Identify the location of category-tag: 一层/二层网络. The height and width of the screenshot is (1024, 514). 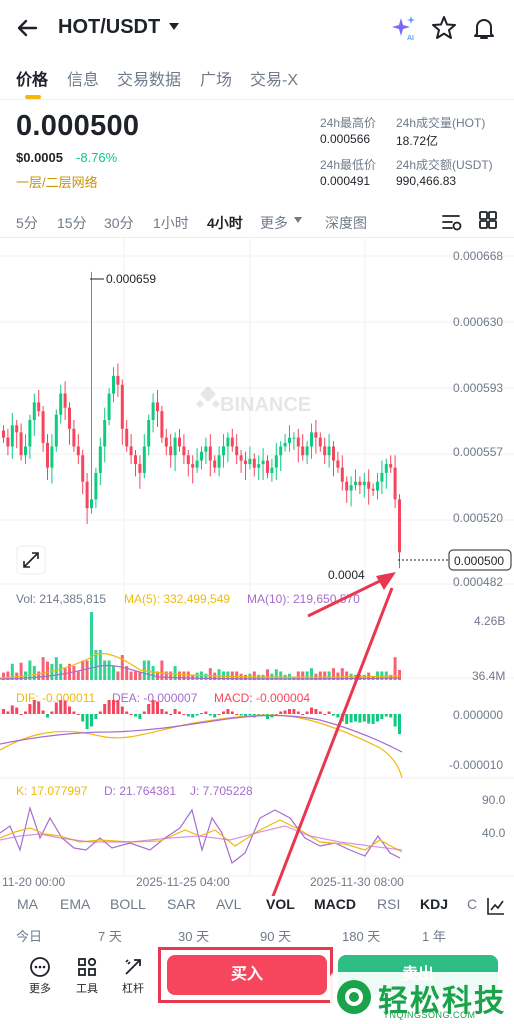
(57, 181).